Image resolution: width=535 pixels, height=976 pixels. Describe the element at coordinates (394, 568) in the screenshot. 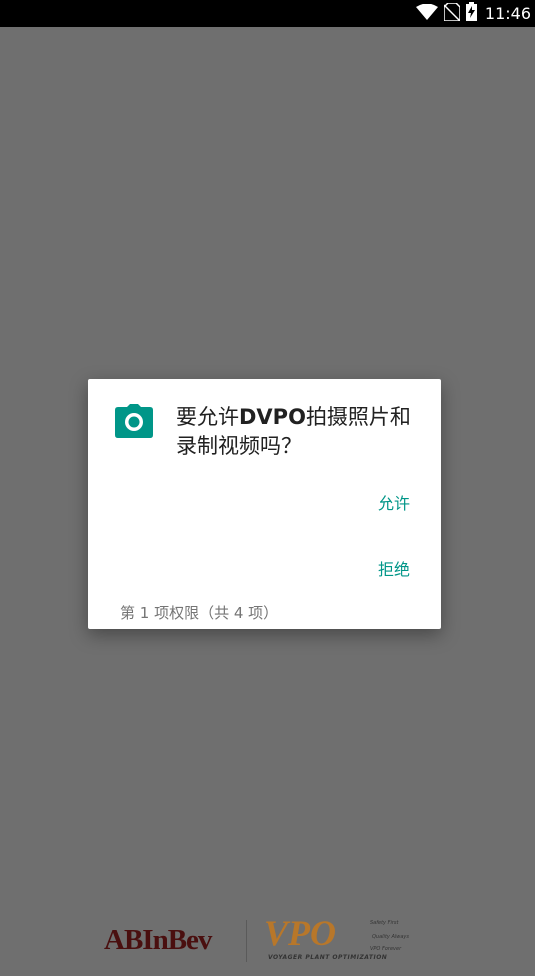

I see `deny-button: 拒绝` at that location.